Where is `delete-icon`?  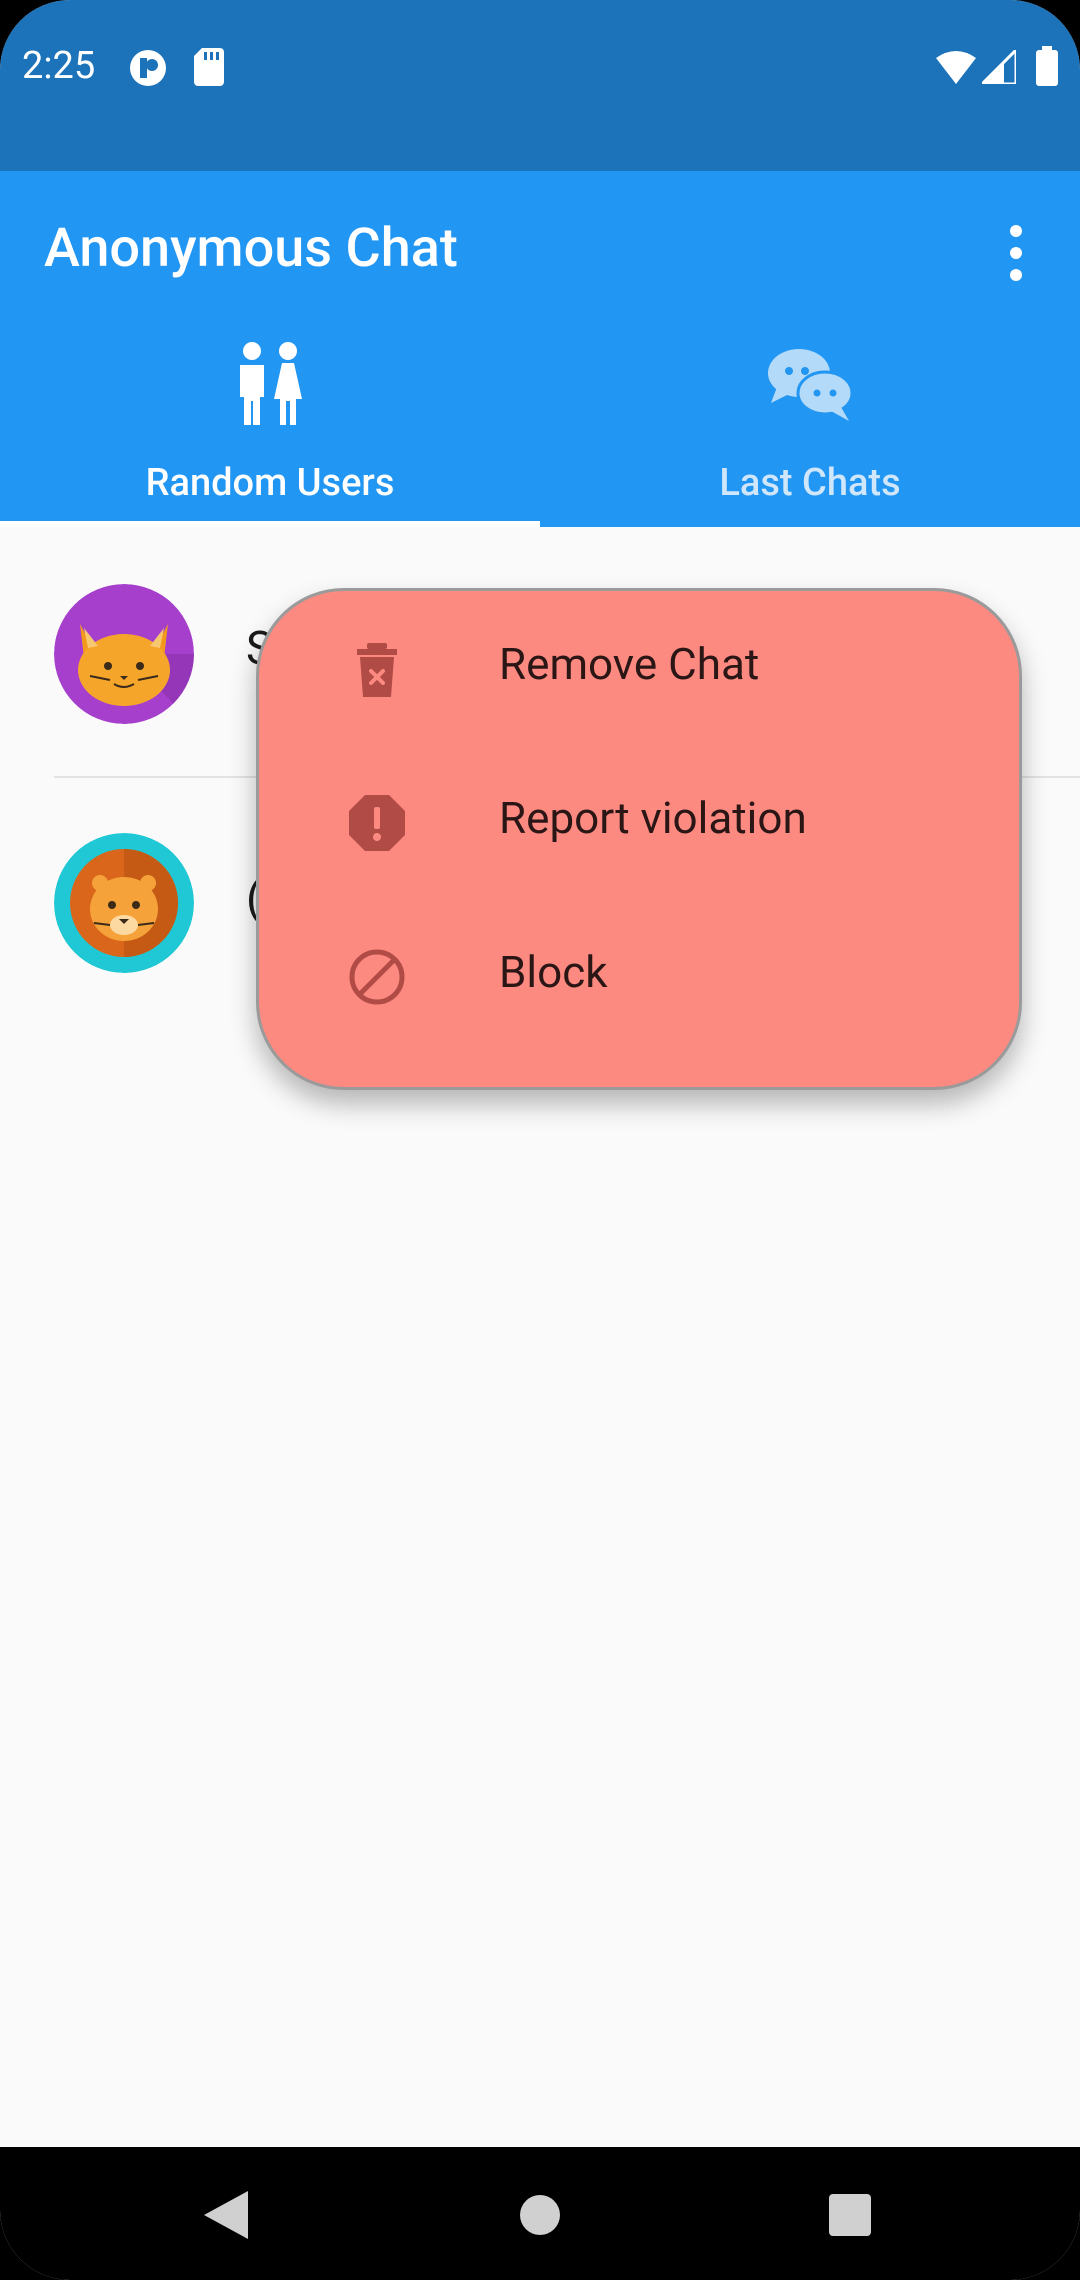
delete-icon is located at coordinates (377, 670).